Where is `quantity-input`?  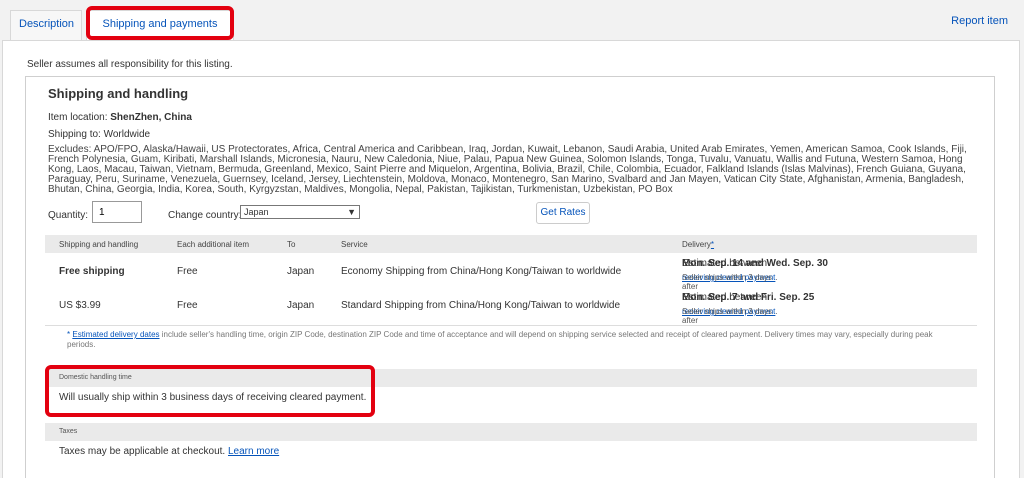 quantity-input is located at coordinates (117, 212).